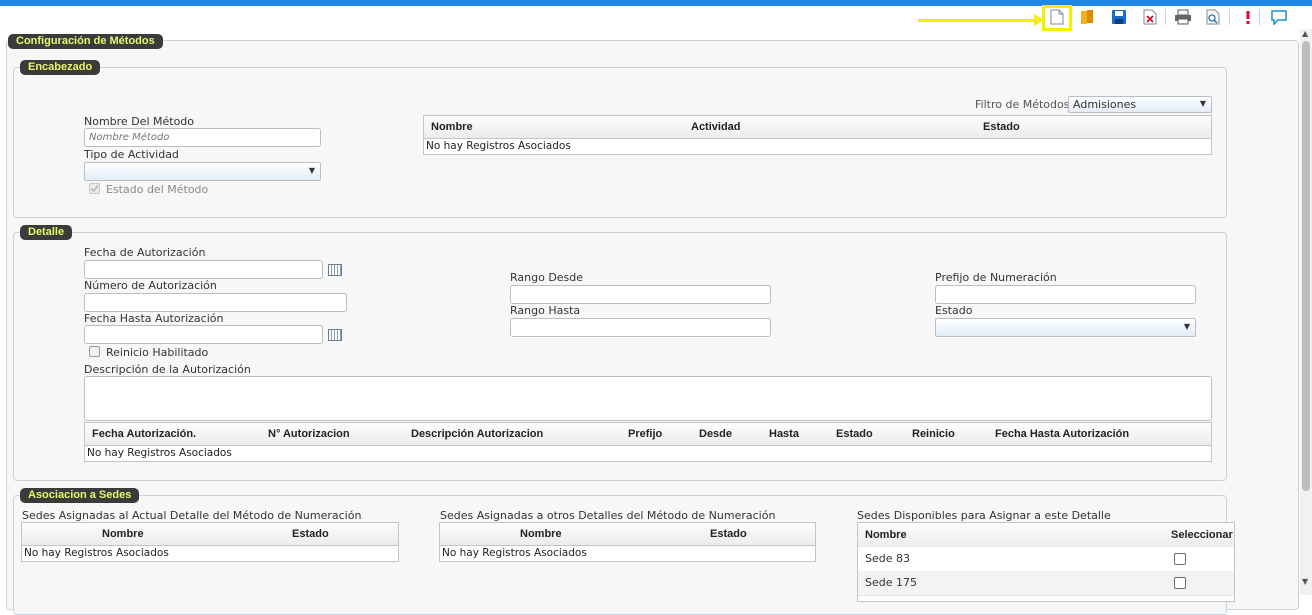  Describe the element at coordinates (1105, 104) in the screenshot. I see `filtro-metodos-value: Admisiones` at that location.